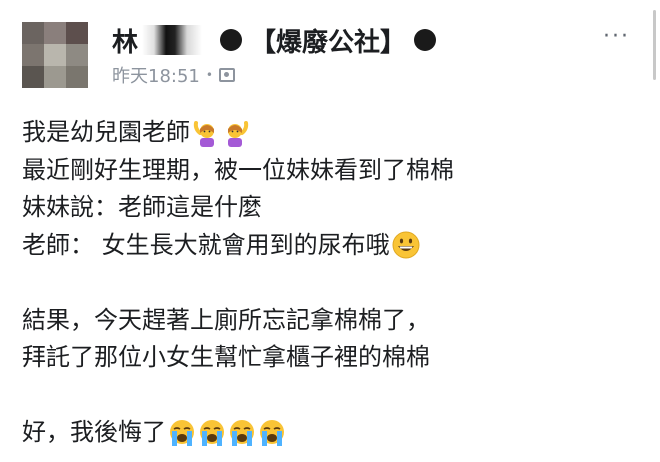  Describe the element at coordinates (156, 75) in the screenshot. I see `post-timestamp: 昨天18:51` at that location.